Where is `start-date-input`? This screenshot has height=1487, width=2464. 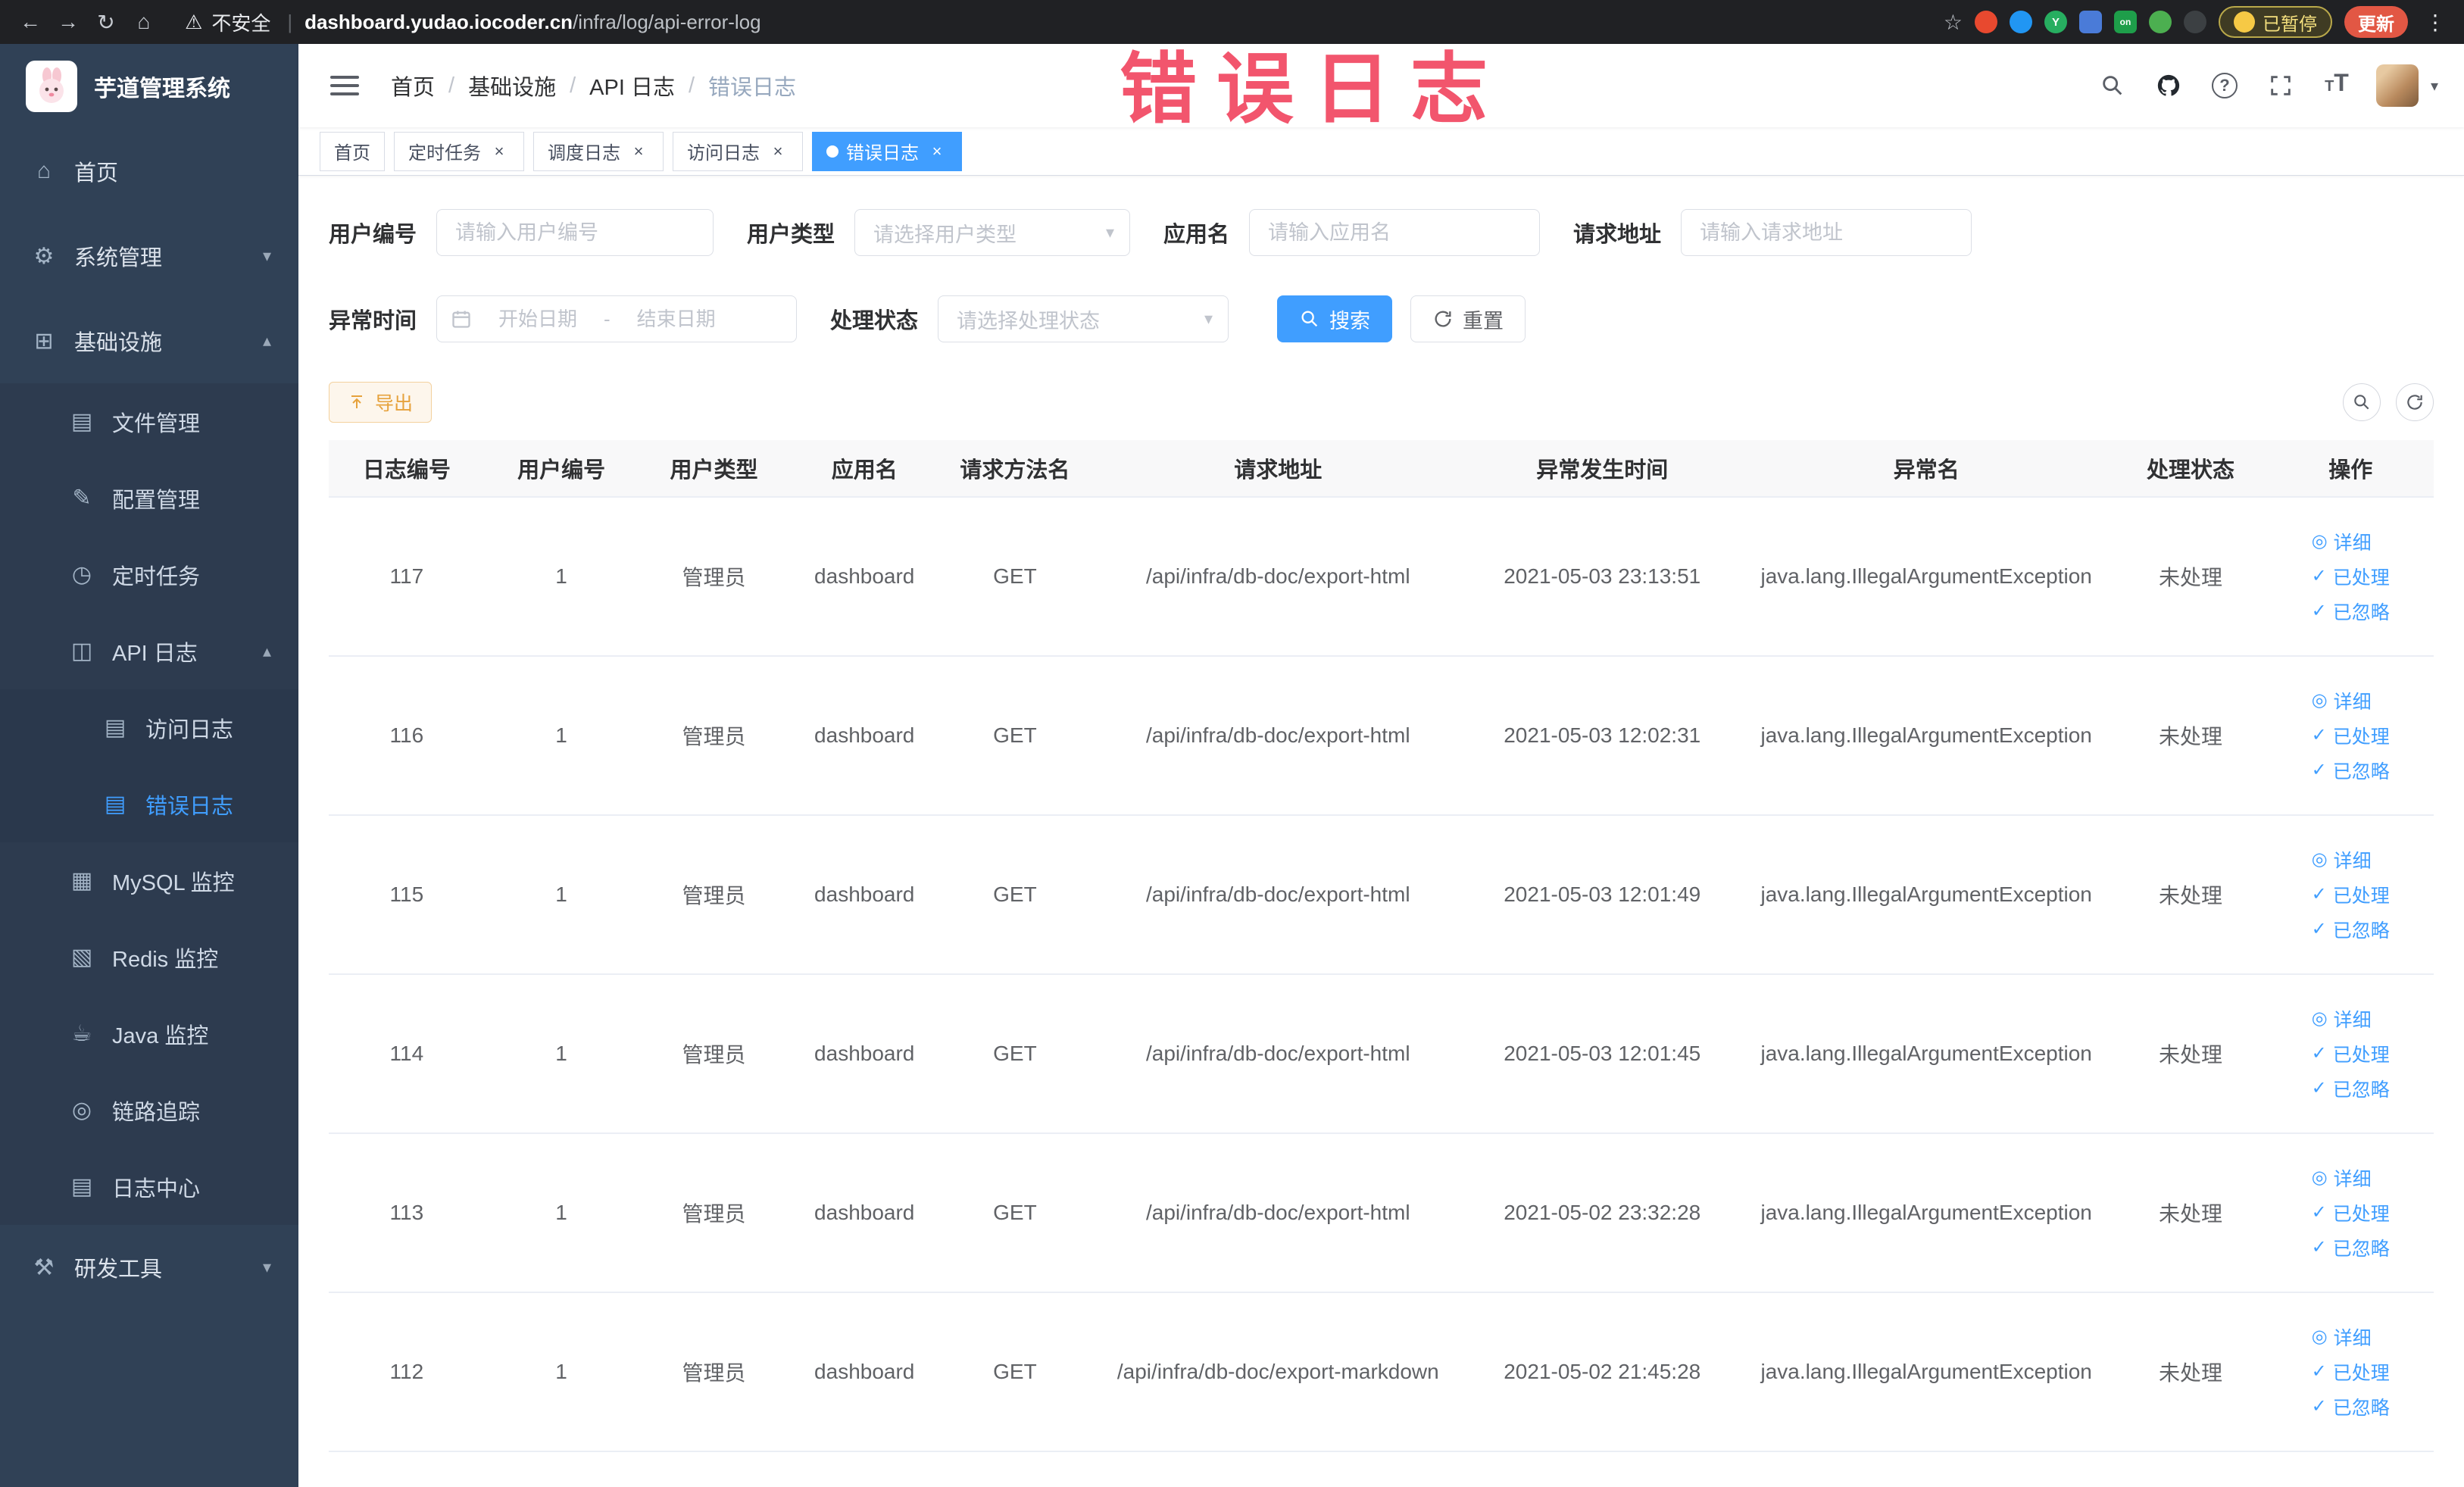 start-date-input is located at coordinates (538, 319).